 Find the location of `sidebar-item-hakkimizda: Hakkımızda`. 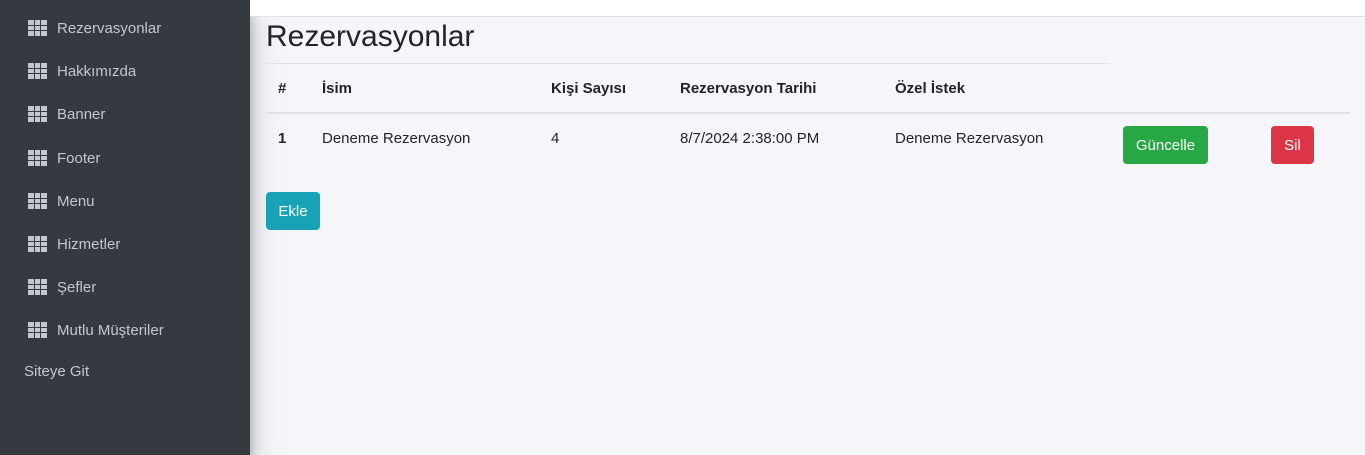

sidebar-item-hakkimizda: Hakkımızda is located at coordinates (82, 71).